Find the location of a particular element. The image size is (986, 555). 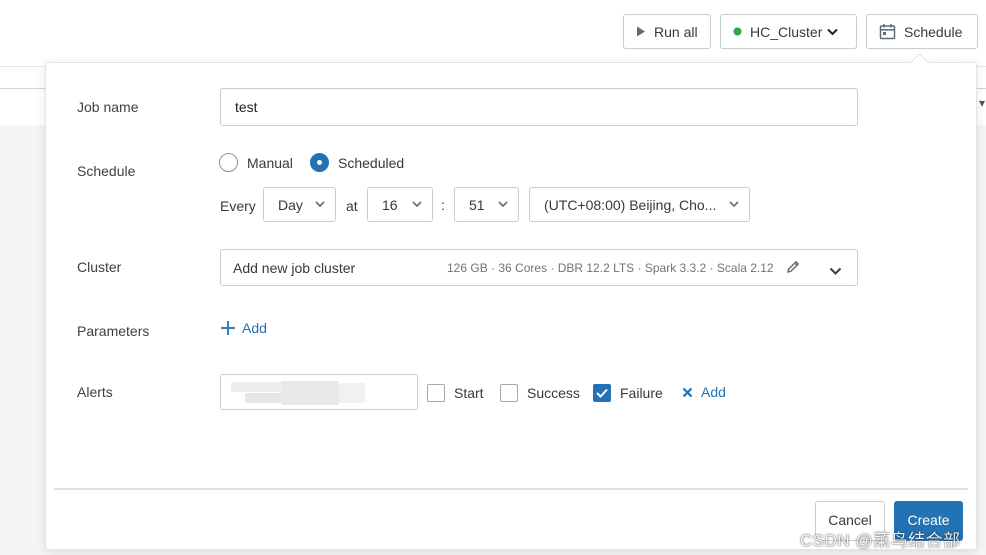

cluster-selector: HC_Cluster is located at coordinates (788, 31).